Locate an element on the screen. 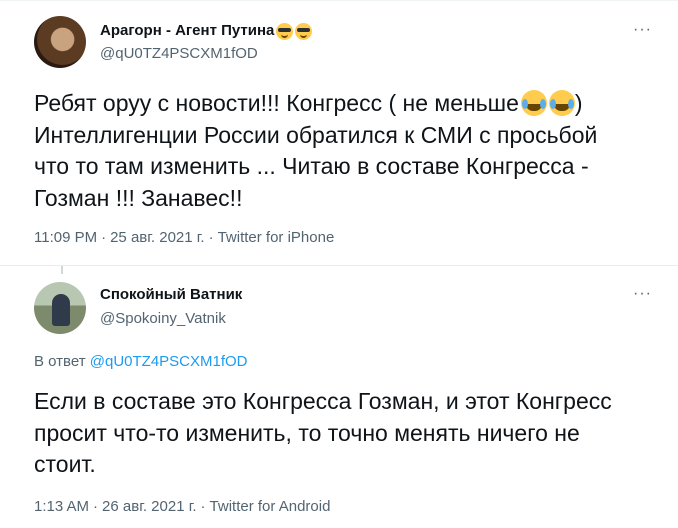  reply-prefix: В ответ is located at coordinates (60, 361).